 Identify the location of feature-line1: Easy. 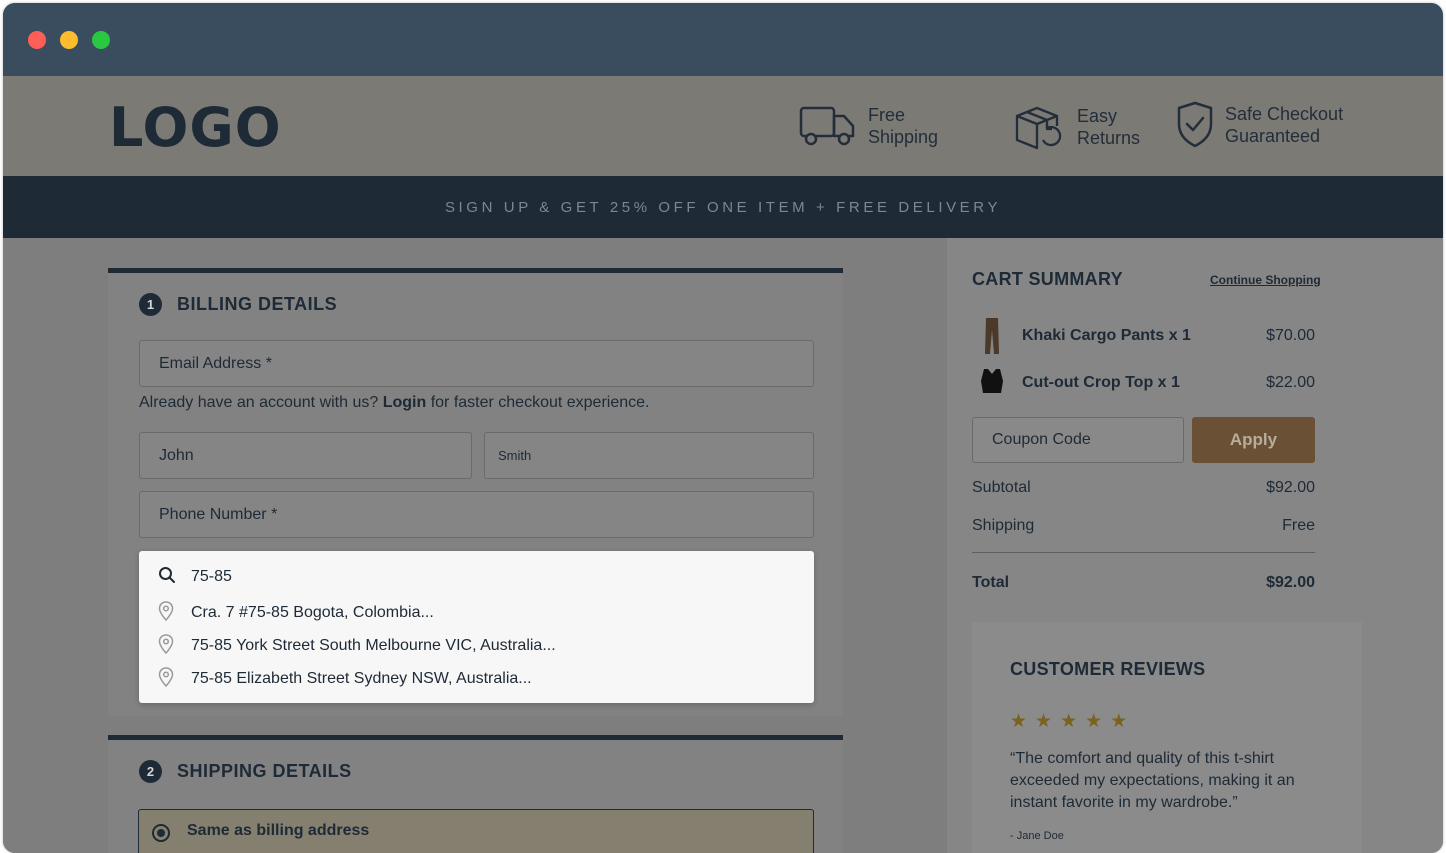
(1097, 116).